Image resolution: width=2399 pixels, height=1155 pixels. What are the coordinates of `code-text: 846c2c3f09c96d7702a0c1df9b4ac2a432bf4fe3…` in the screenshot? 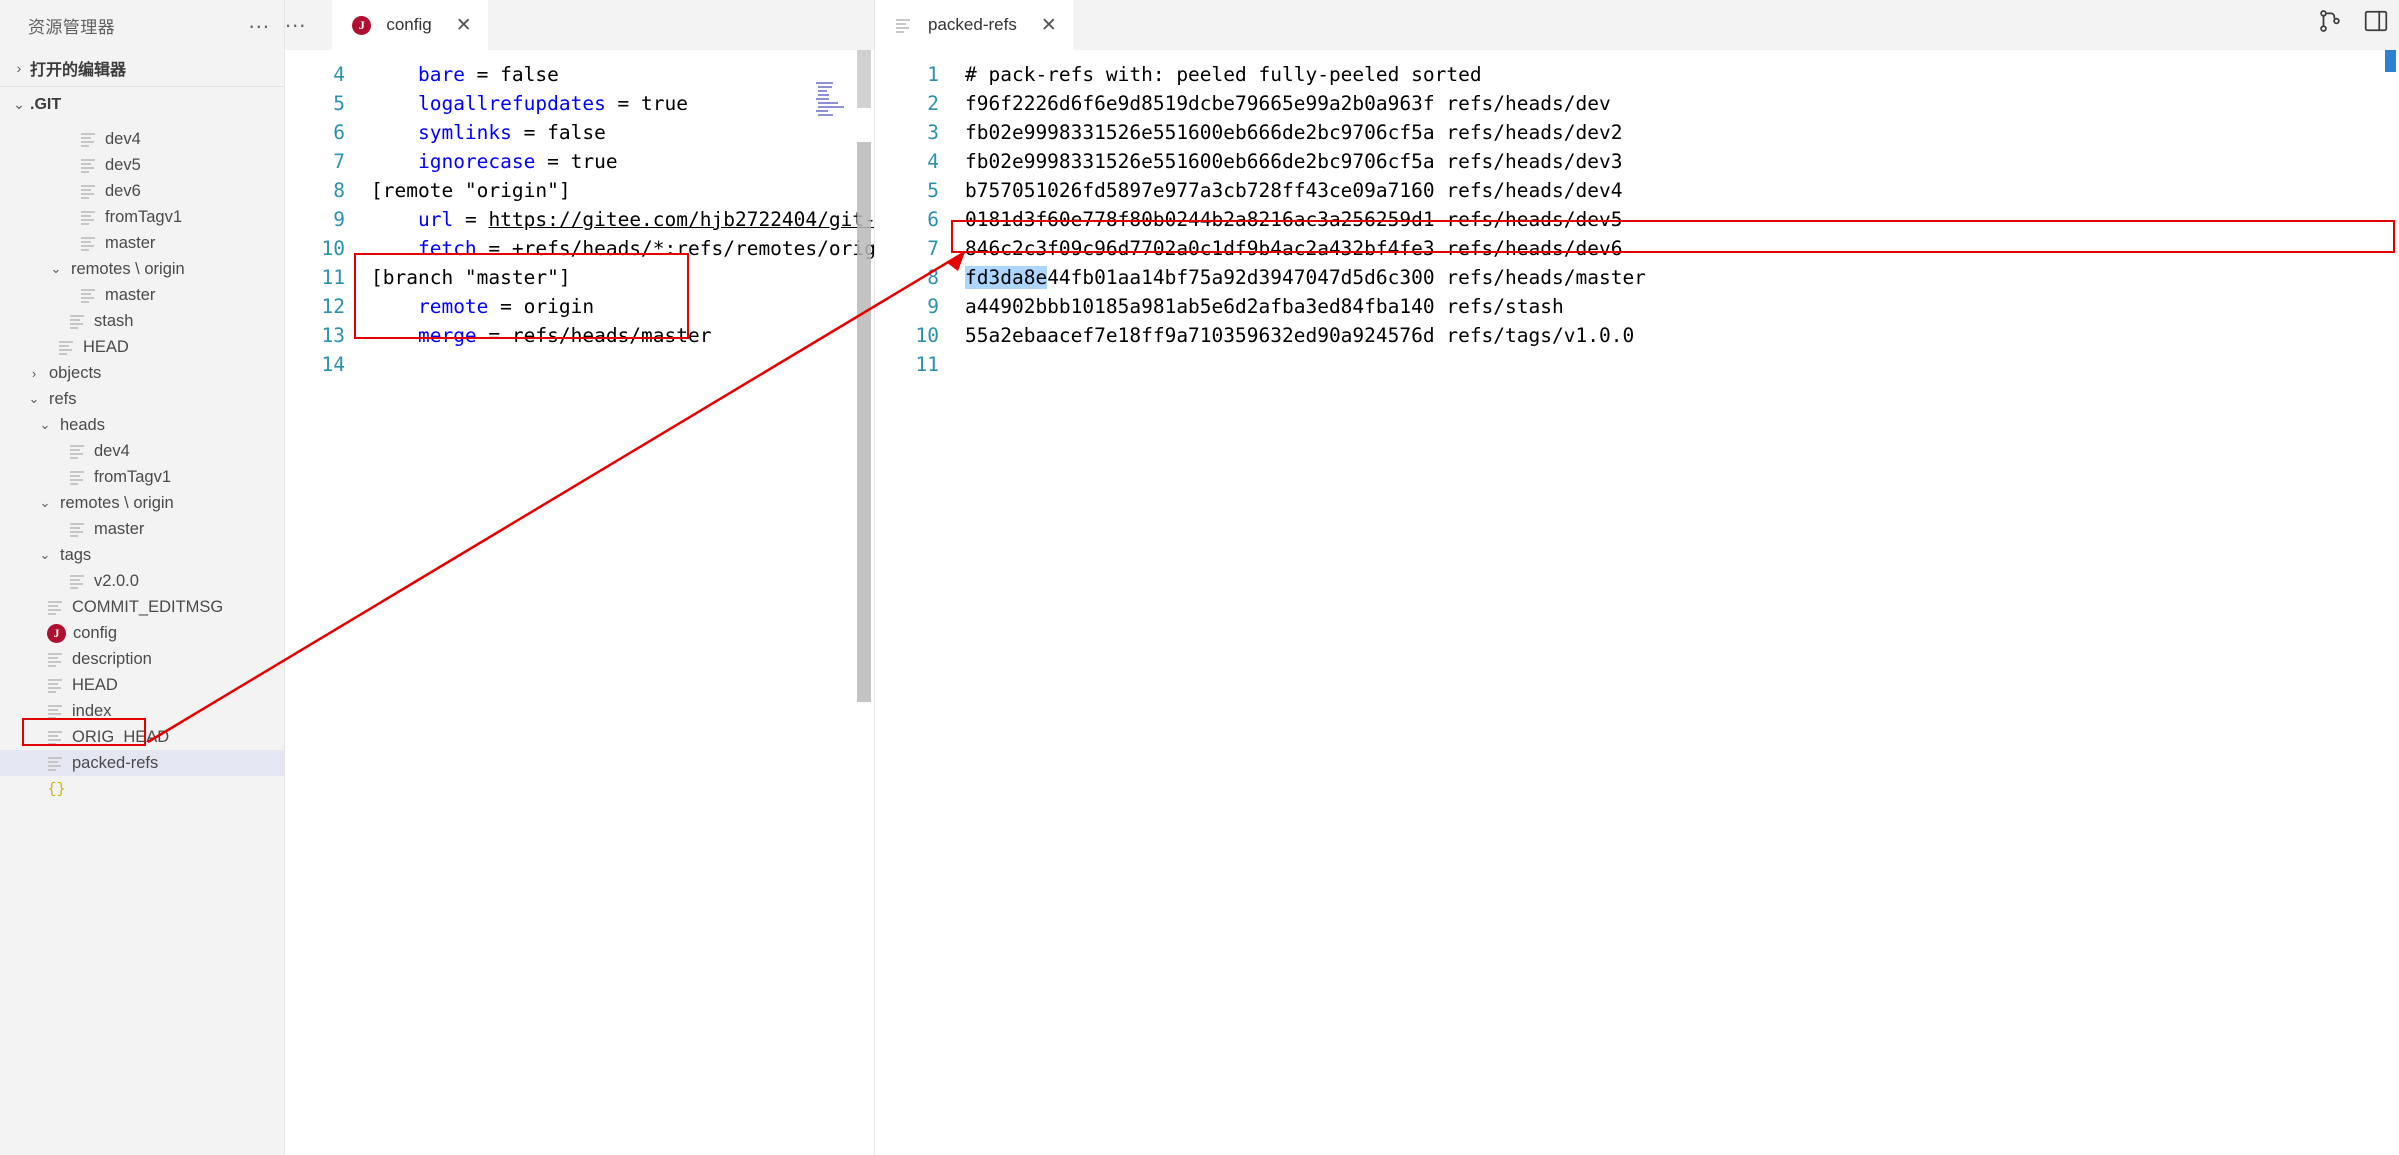 It's located at (1294, 248).